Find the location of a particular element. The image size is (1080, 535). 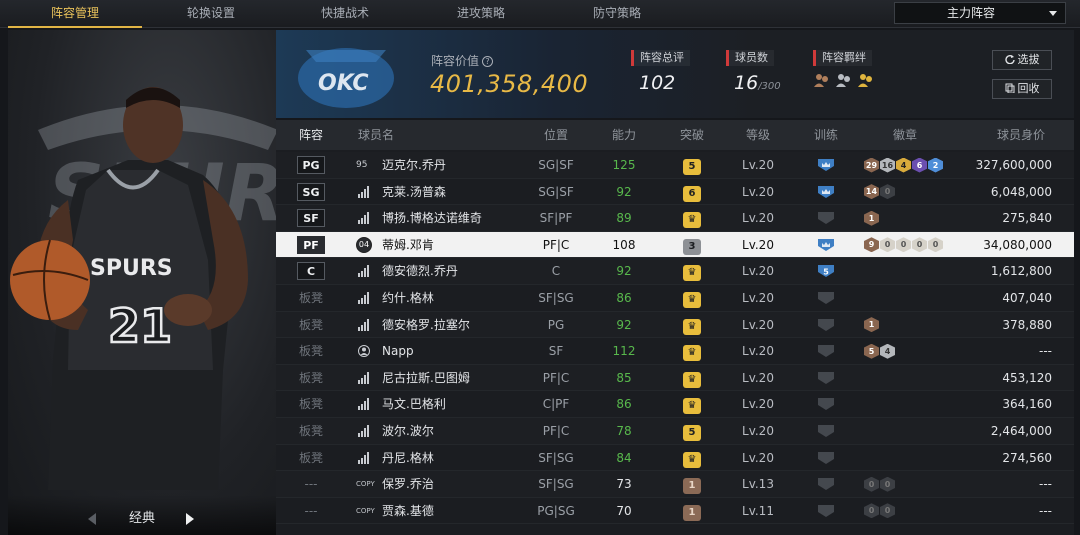

training-shield-icon is located at coordinates (826, 218).